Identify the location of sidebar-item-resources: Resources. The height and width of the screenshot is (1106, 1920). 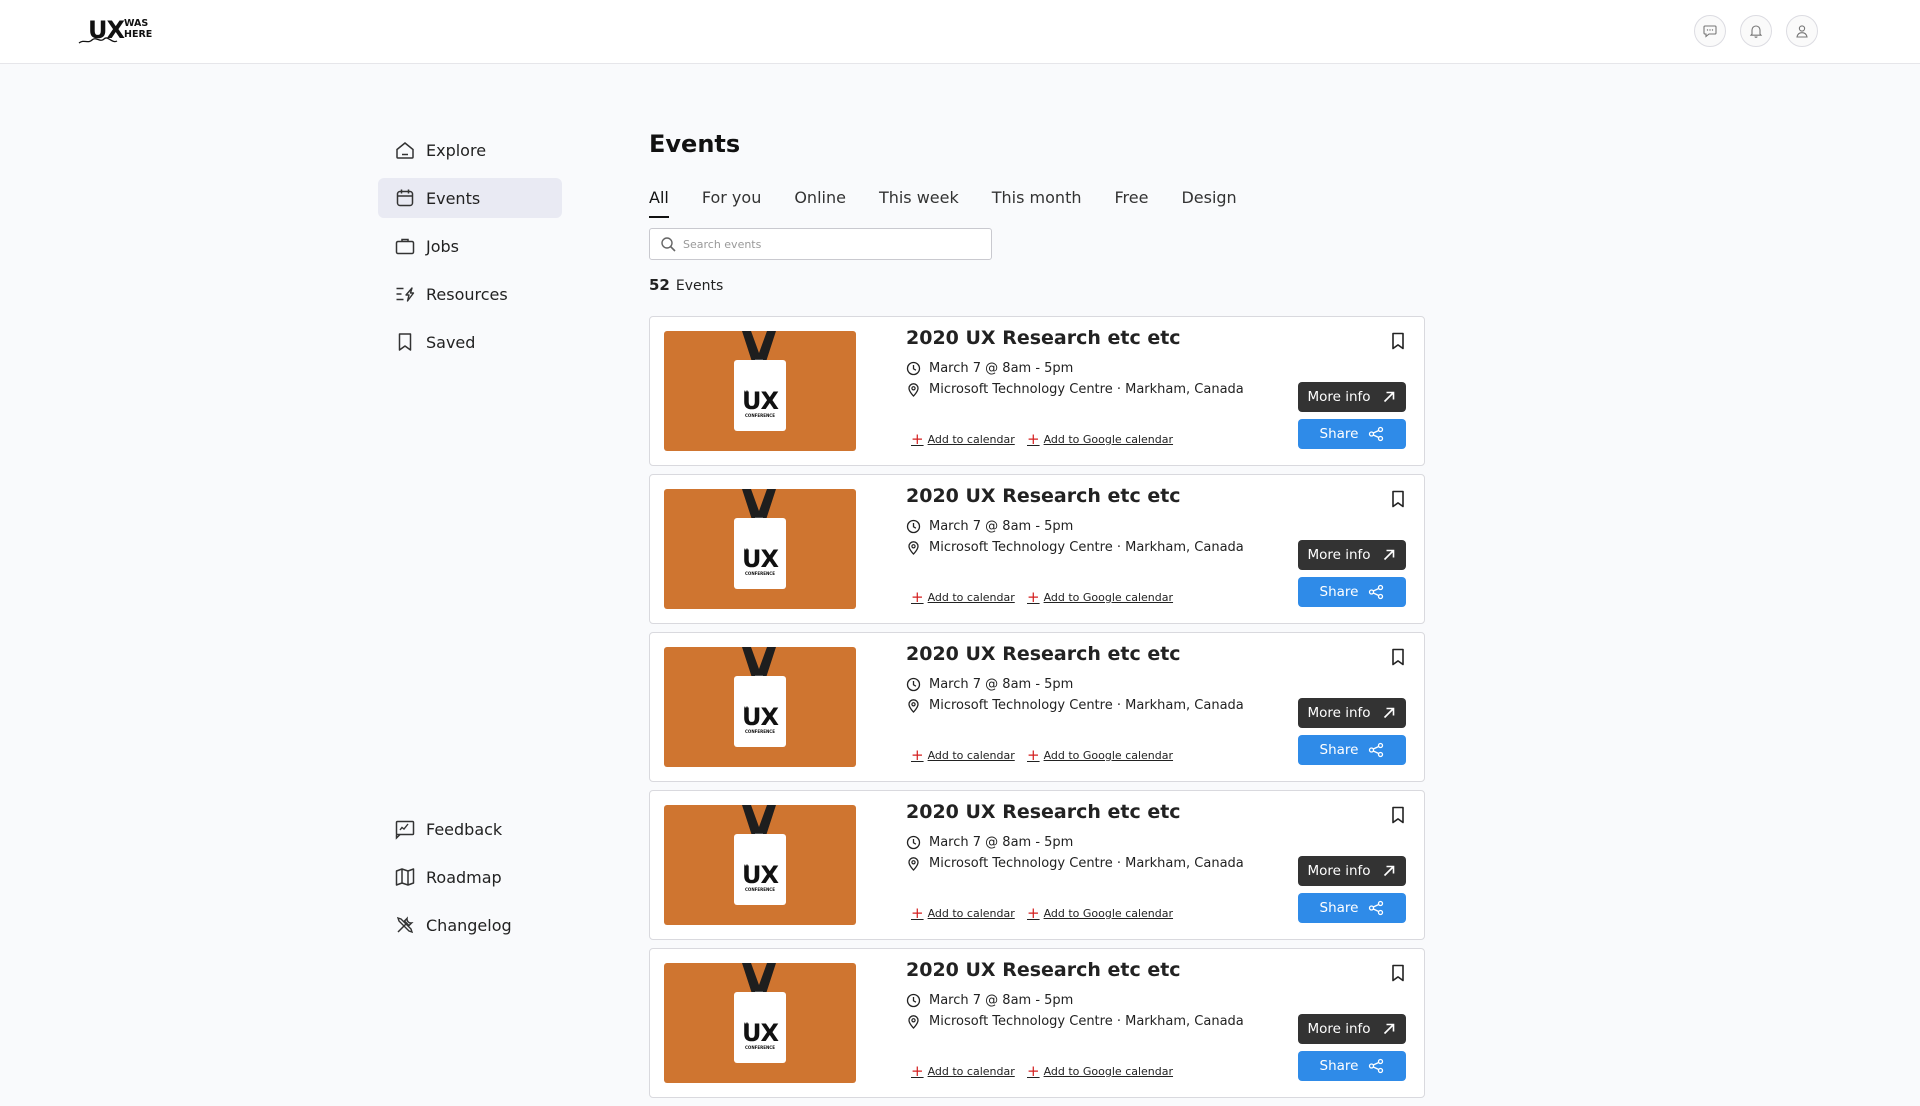
(470, 294).